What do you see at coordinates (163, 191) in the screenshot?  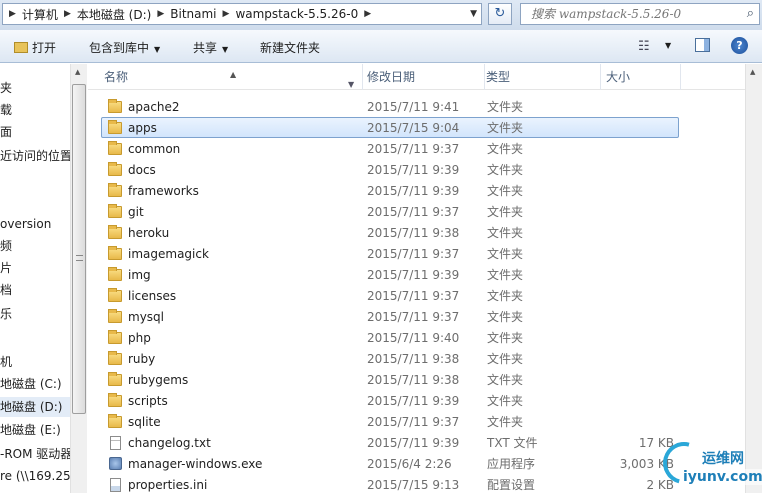 I see `file-name: frameworks` at bounding box center [163, 191].